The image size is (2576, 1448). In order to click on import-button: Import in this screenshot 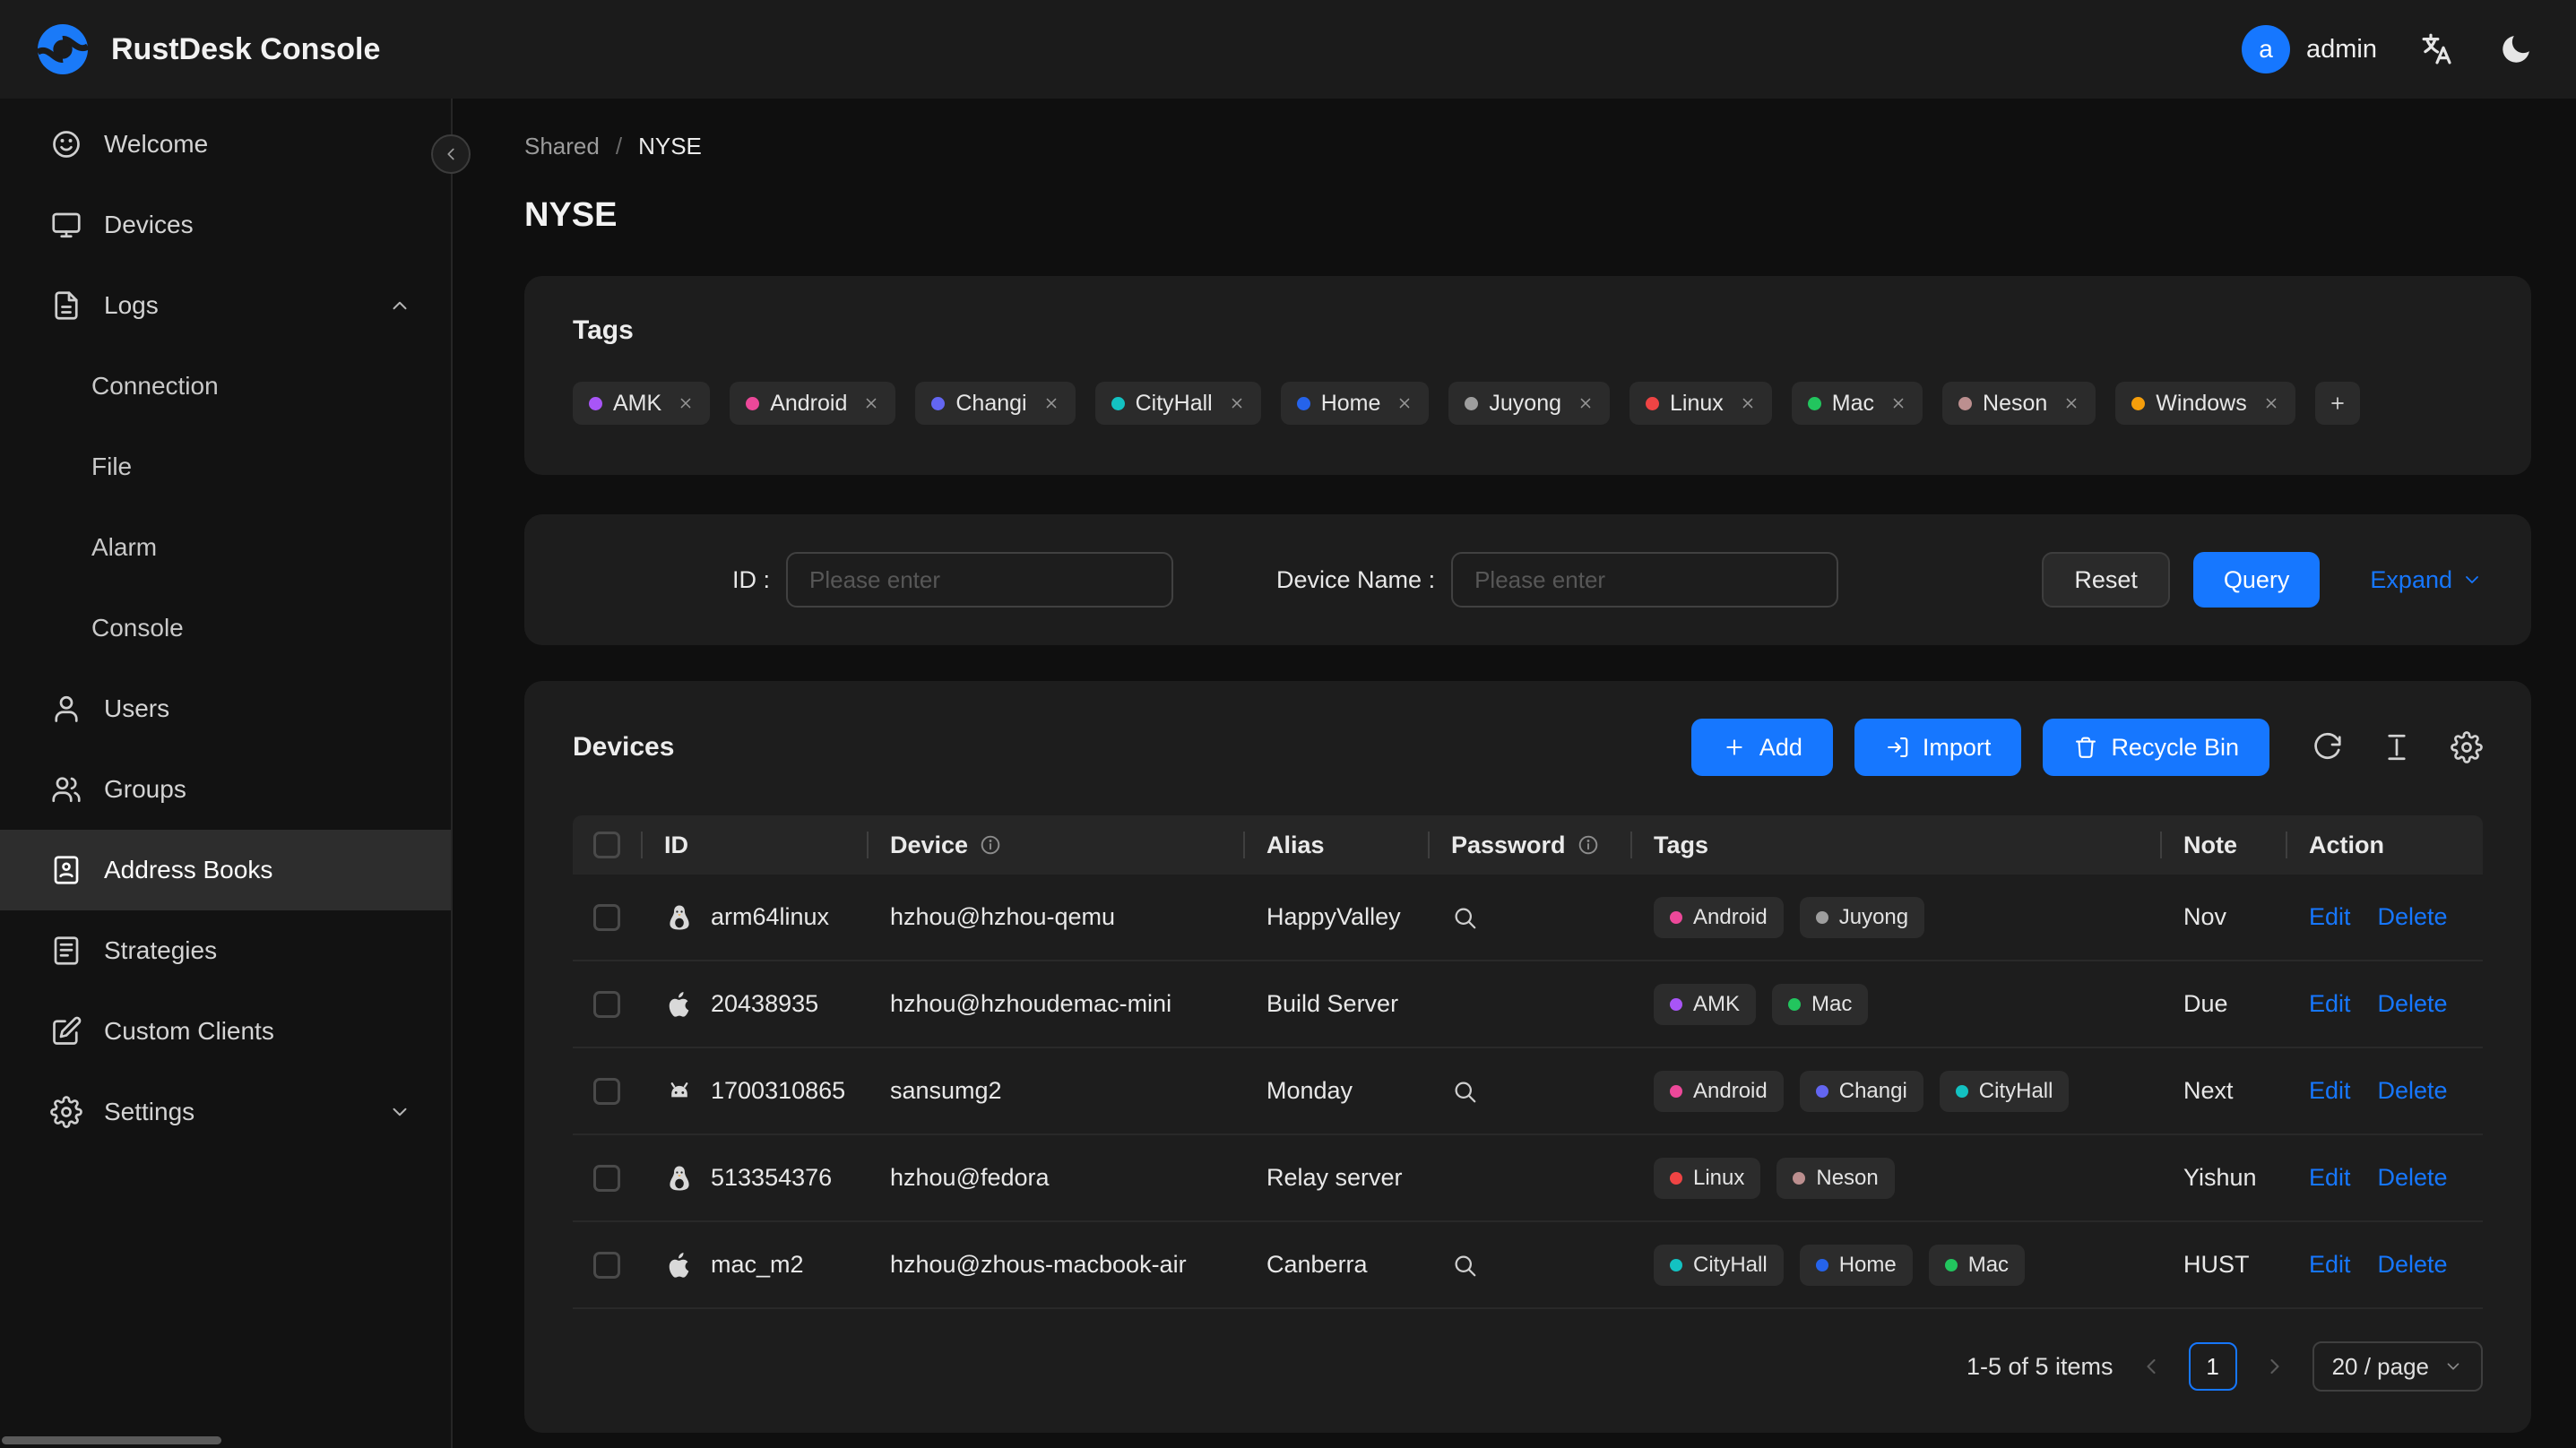, I will do `click(1938, 747)`.